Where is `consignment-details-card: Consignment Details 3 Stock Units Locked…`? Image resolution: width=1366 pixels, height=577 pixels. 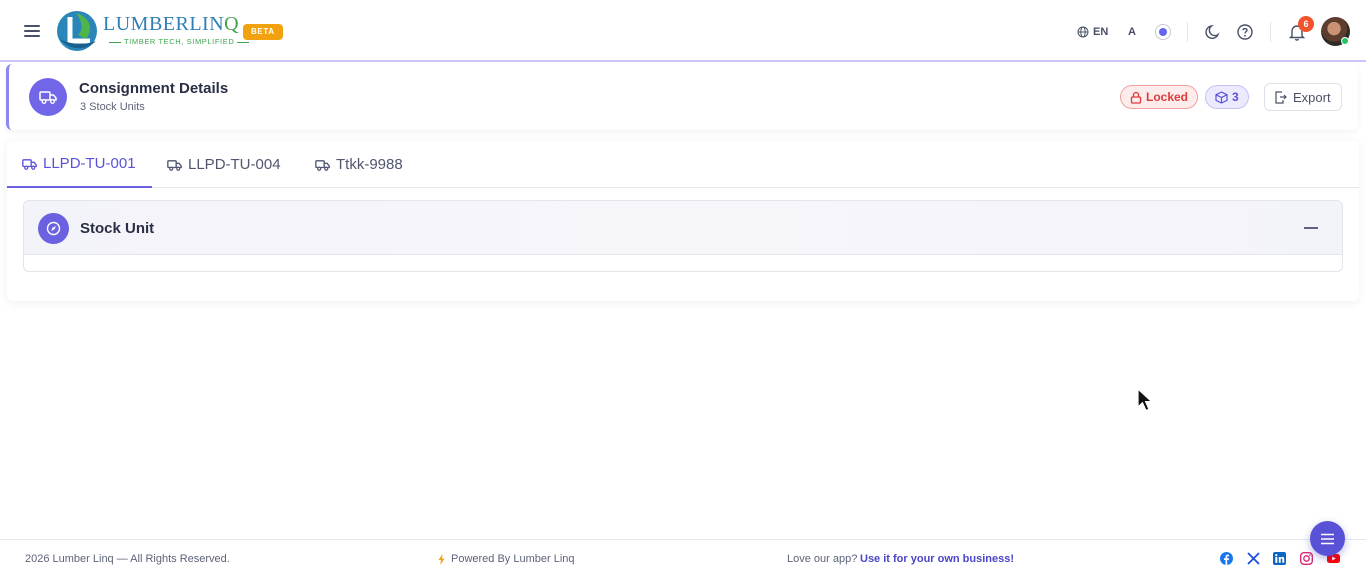
consignment-details-card: Consignment Details 3 Stock Units Locked… is located at coordinates (682, 97).